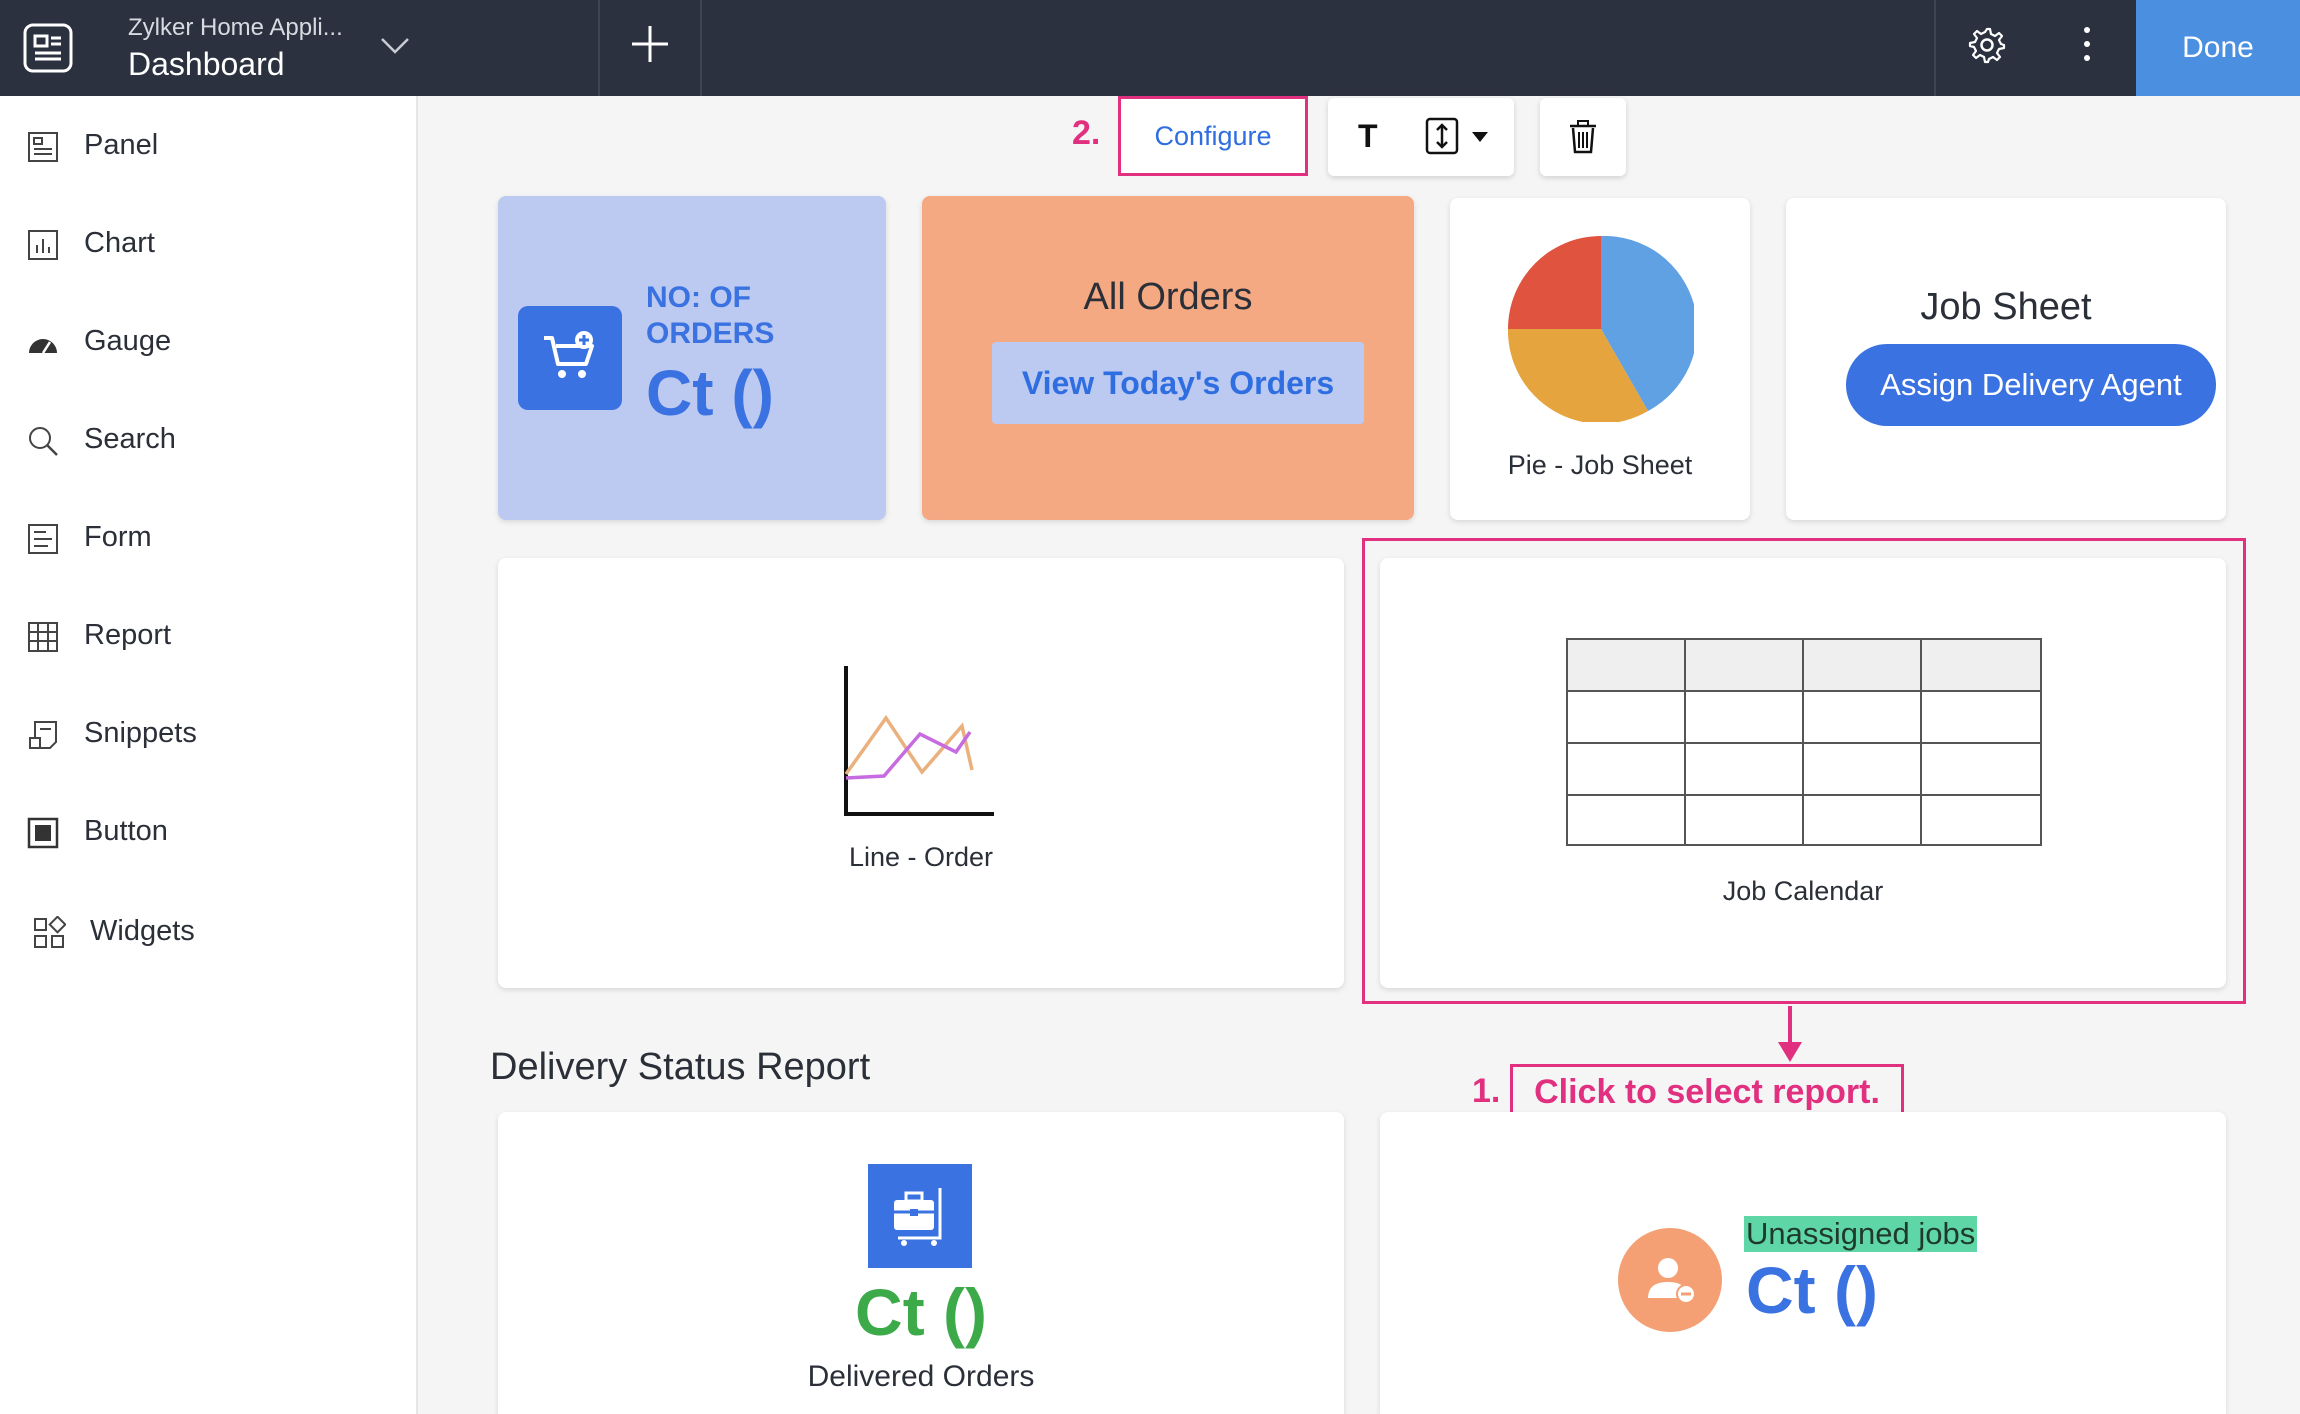  I want to click on sidebar-item-widgets: Widgets, so click(209, 931).